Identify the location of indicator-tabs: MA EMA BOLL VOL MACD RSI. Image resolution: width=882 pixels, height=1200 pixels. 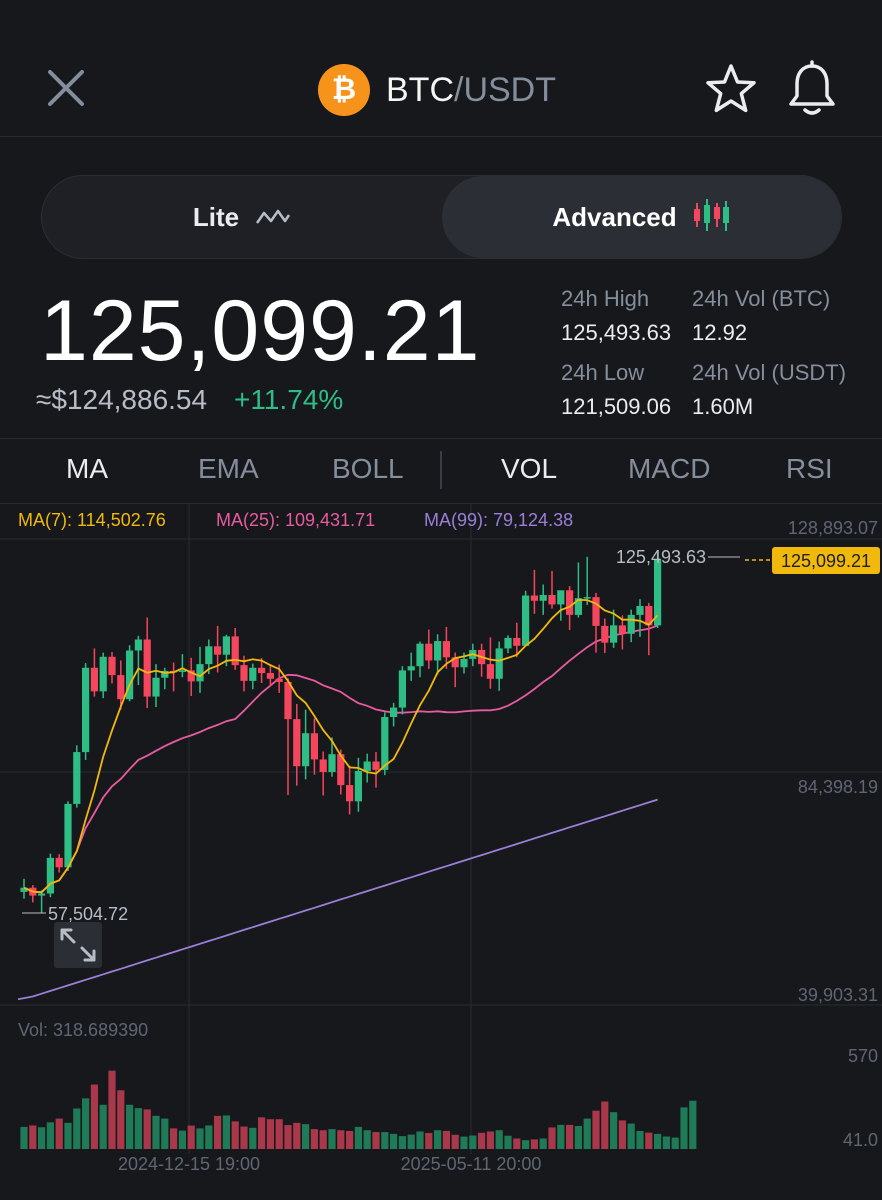
(441, 471).